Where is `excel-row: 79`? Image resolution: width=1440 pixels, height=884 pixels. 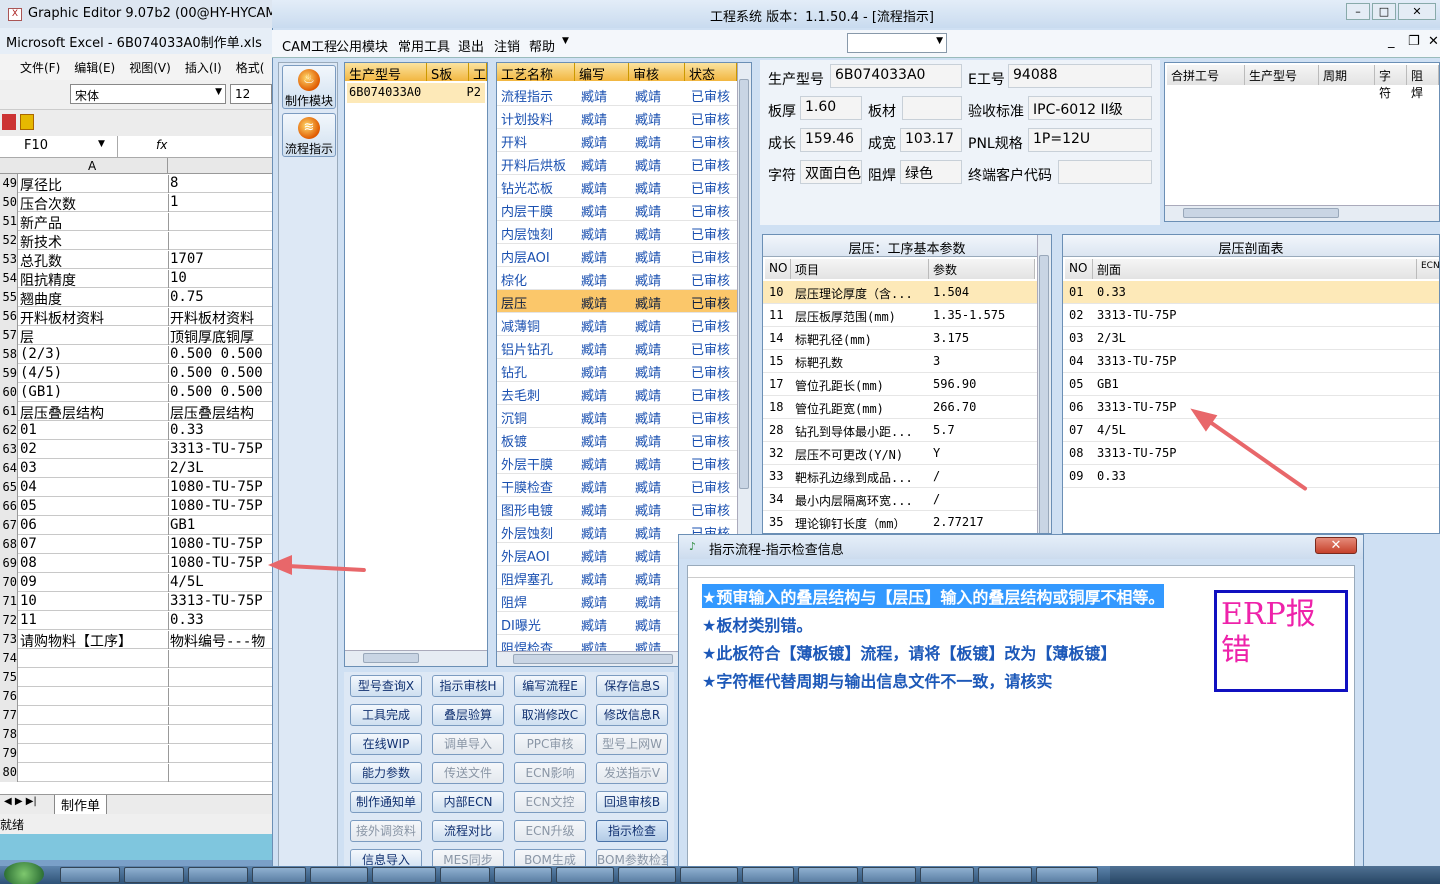
excel-row: 79 is located at coordinates (136, 753).